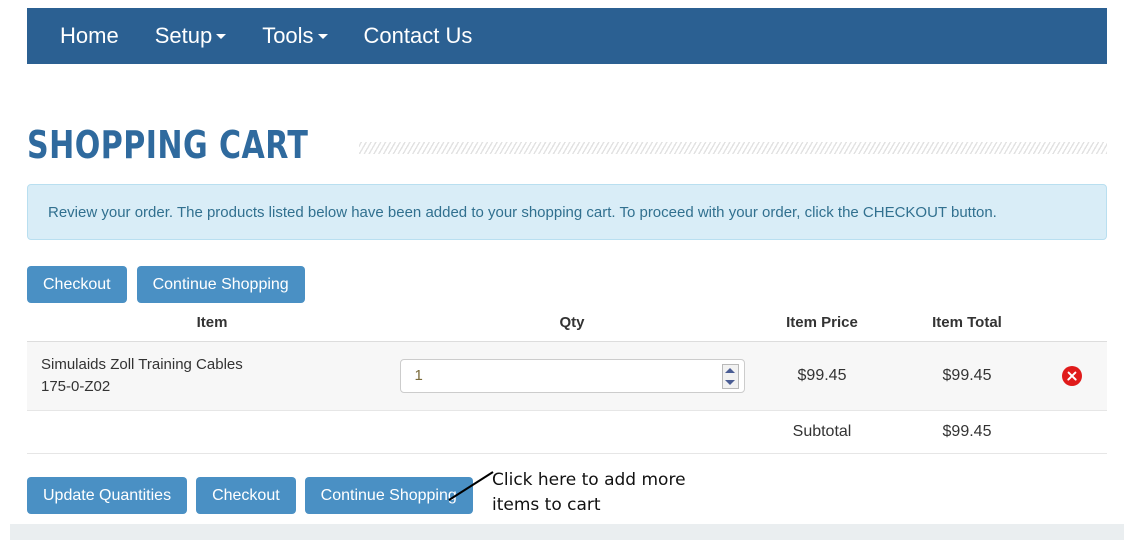 This screenshot has height=550, width=1134. What do you see at coordinates (567, 532) in the screenshot?
I see `footer-strip` at bounding box center [567, 532].